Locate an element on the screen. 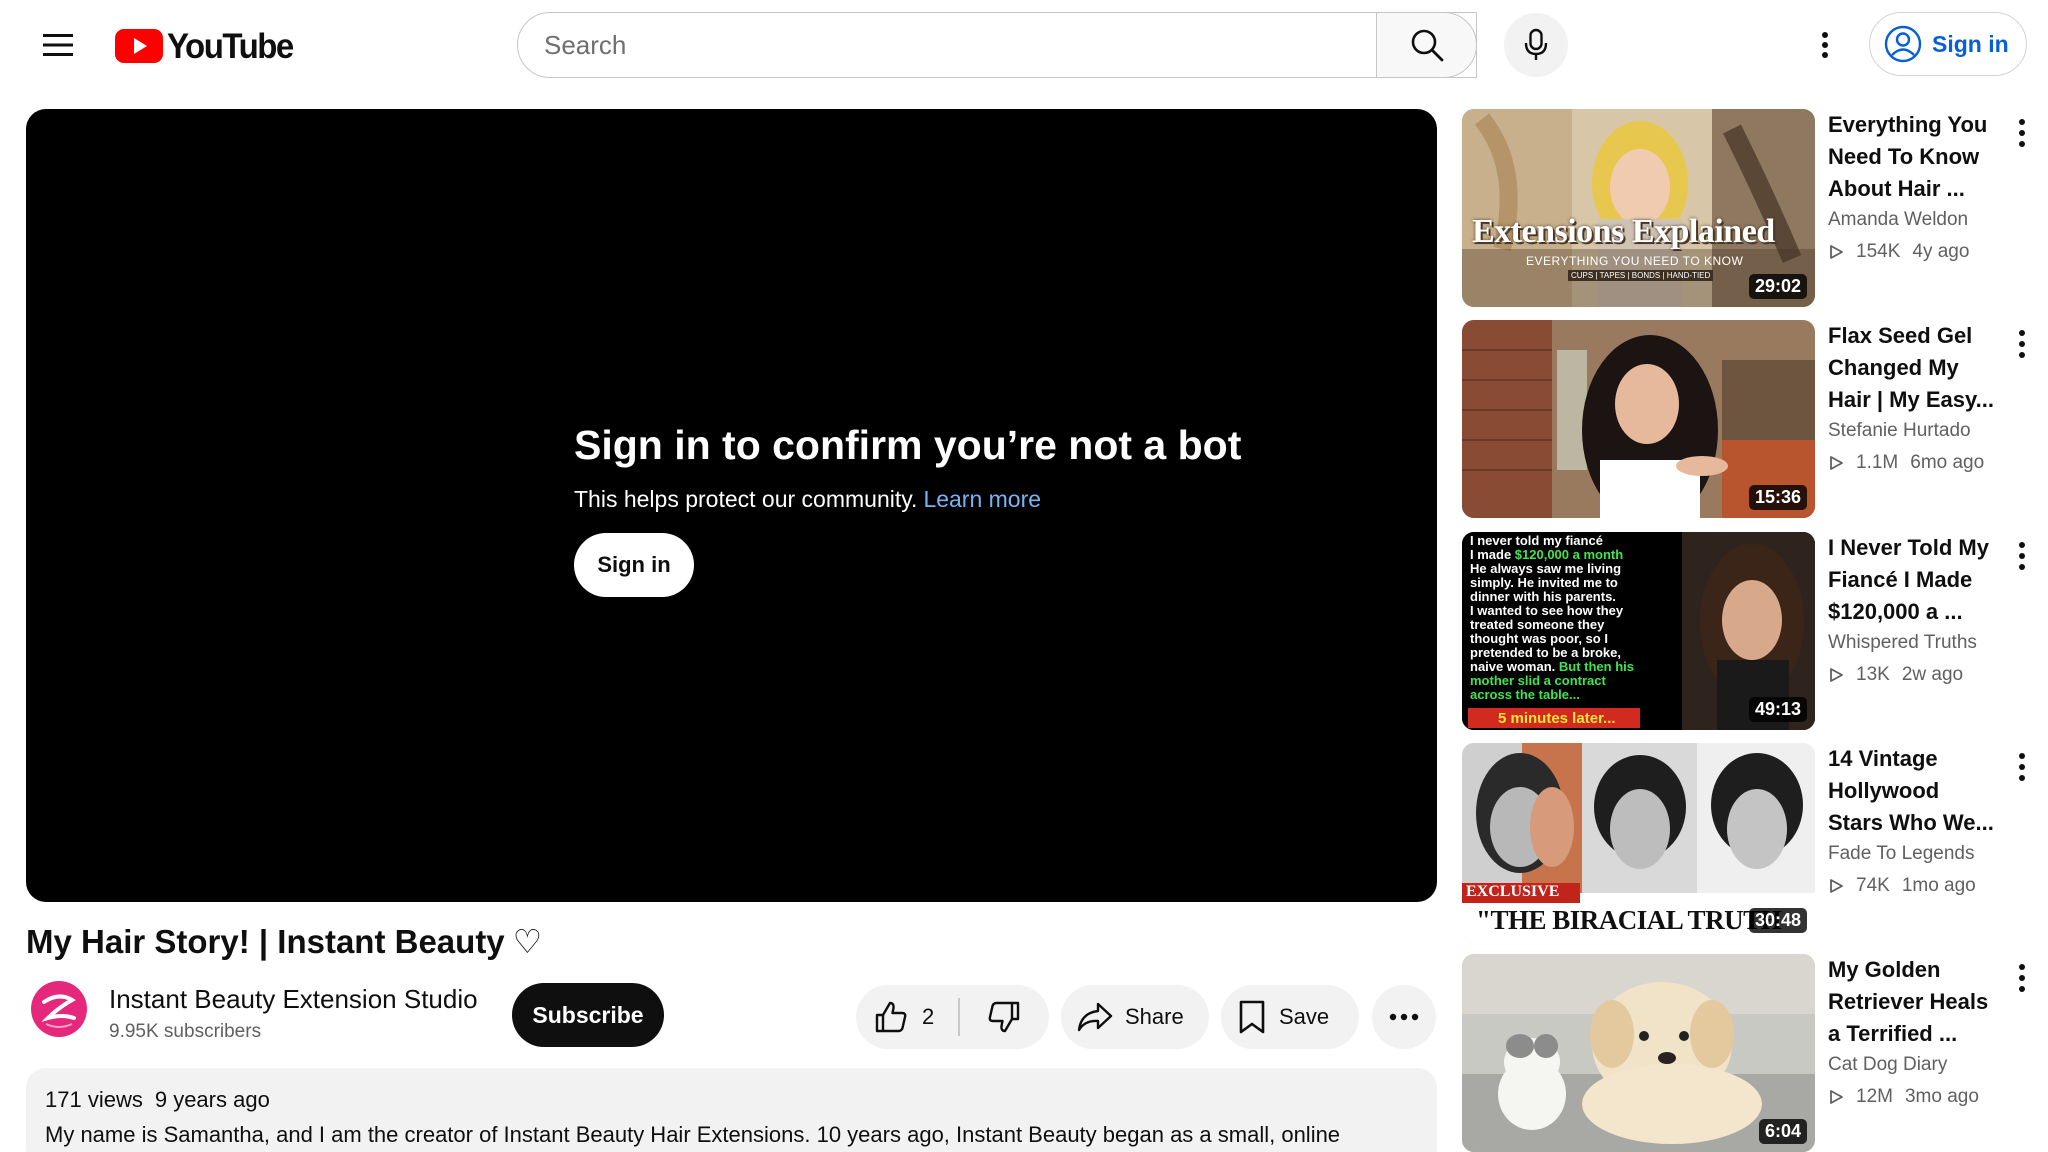 Image resolution: width=2048 pixels, height=1152 pixels. story-highlight: But then his is located at coordinates (1596, 666).